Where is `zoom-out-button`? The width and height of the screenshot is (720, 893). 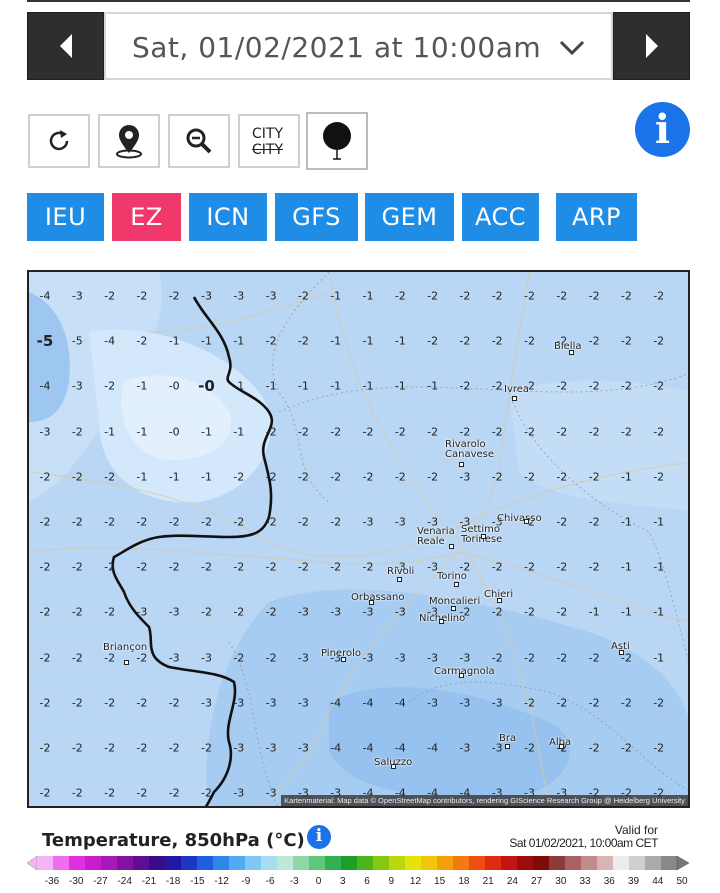 zoom-out-button is located at coordinates (199, 141).